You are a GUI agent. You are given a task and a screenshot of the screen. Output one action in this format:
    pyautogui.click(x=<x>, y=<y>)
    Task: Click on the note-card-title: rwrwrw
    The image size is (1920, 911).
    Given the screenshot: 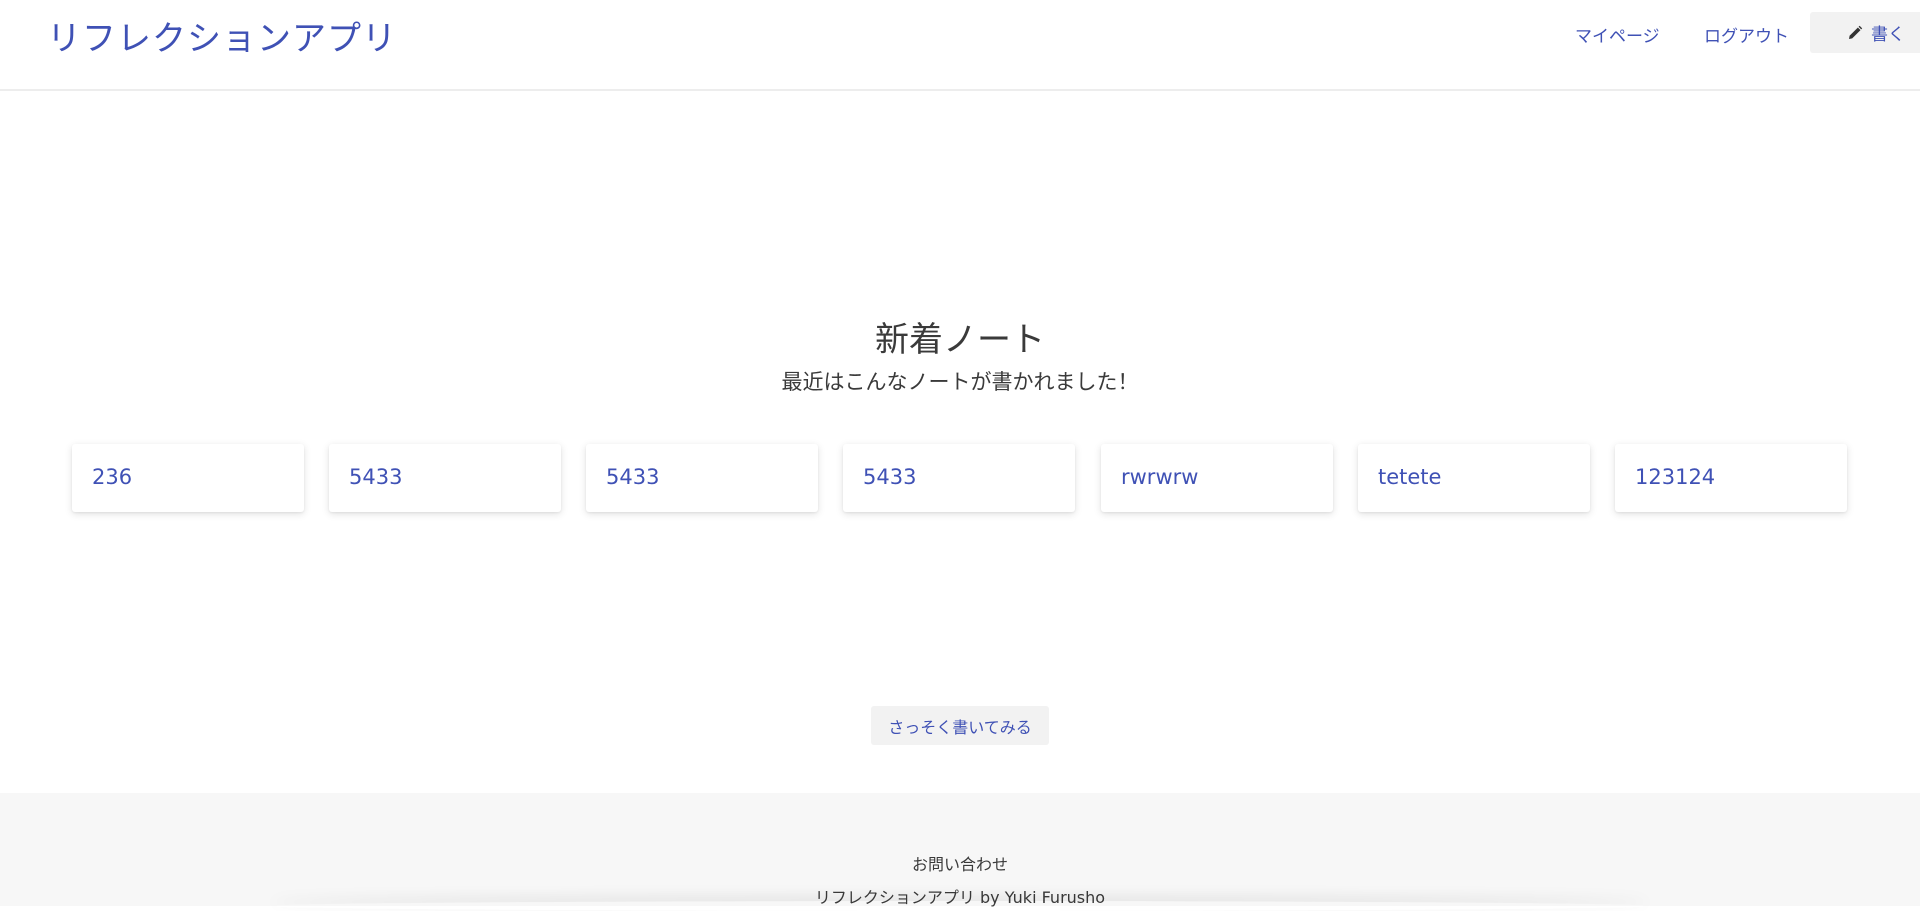 What is the action you would take?
    pyautogui.click(x=1159, y=477)
    